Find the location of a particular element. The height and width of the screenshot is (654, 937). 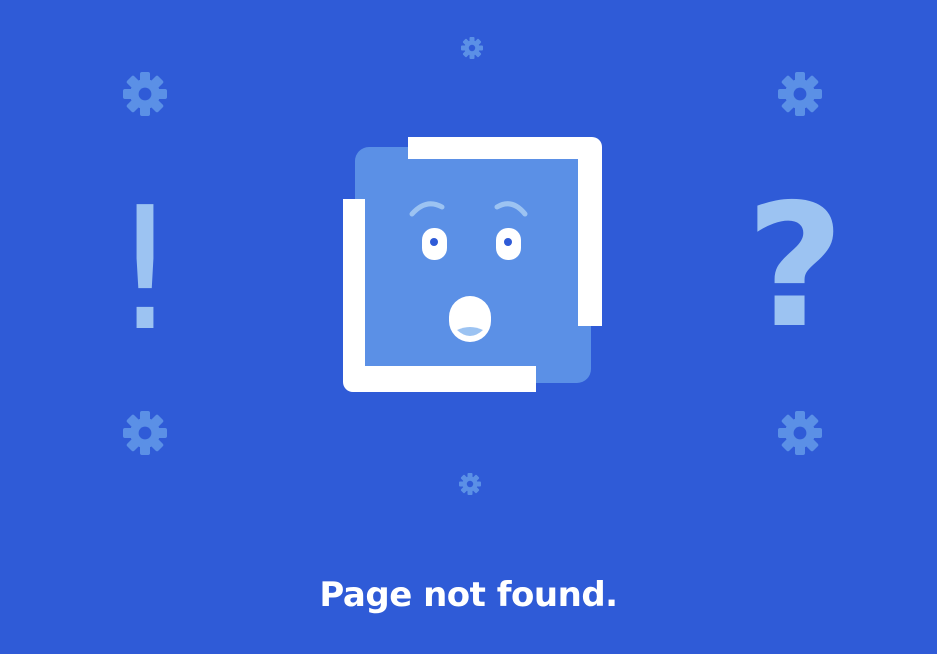

question-mark: ? is located at coordinates (795, 267).